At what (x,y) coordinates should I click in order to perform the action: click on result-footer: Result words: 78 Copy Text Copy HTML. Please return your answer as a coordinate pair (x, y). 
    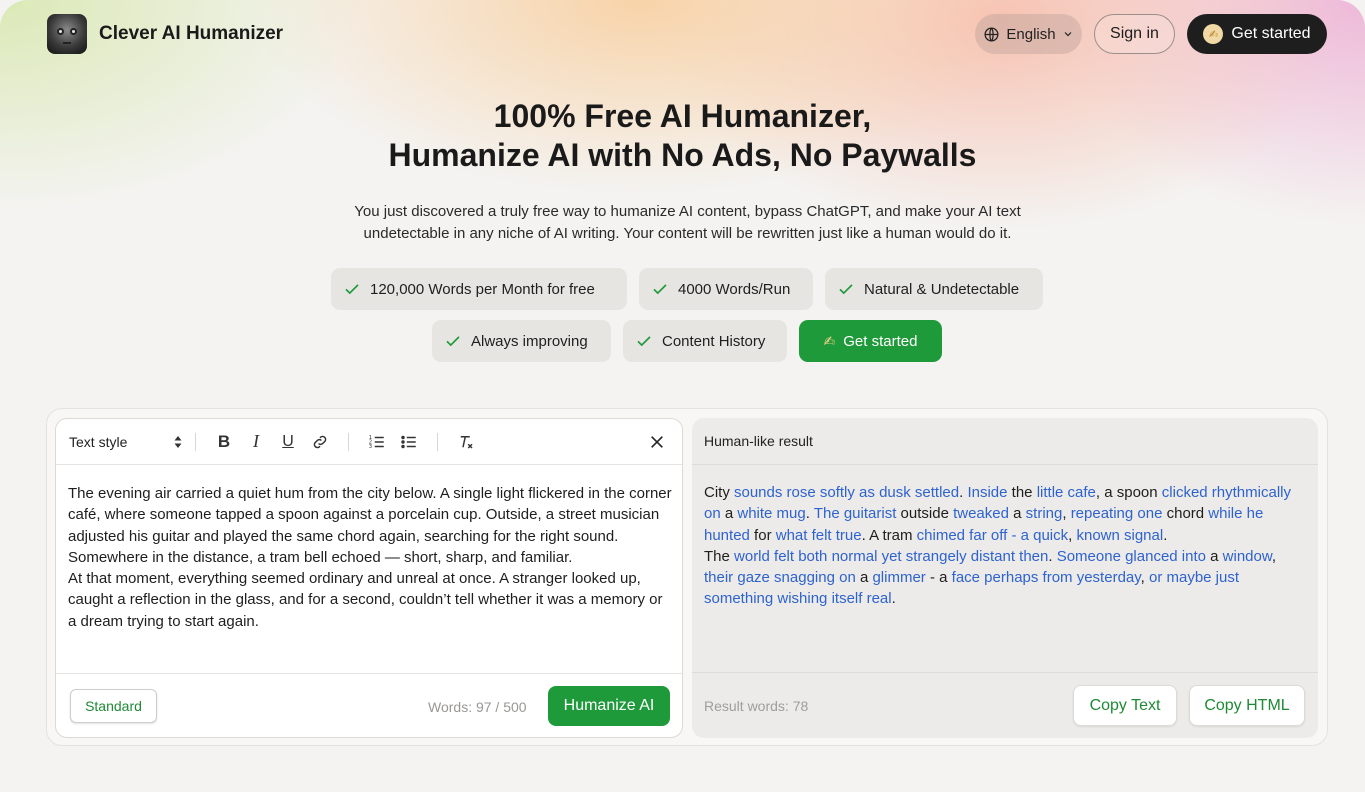
    Looking at the image, I should click on (1005, 705).